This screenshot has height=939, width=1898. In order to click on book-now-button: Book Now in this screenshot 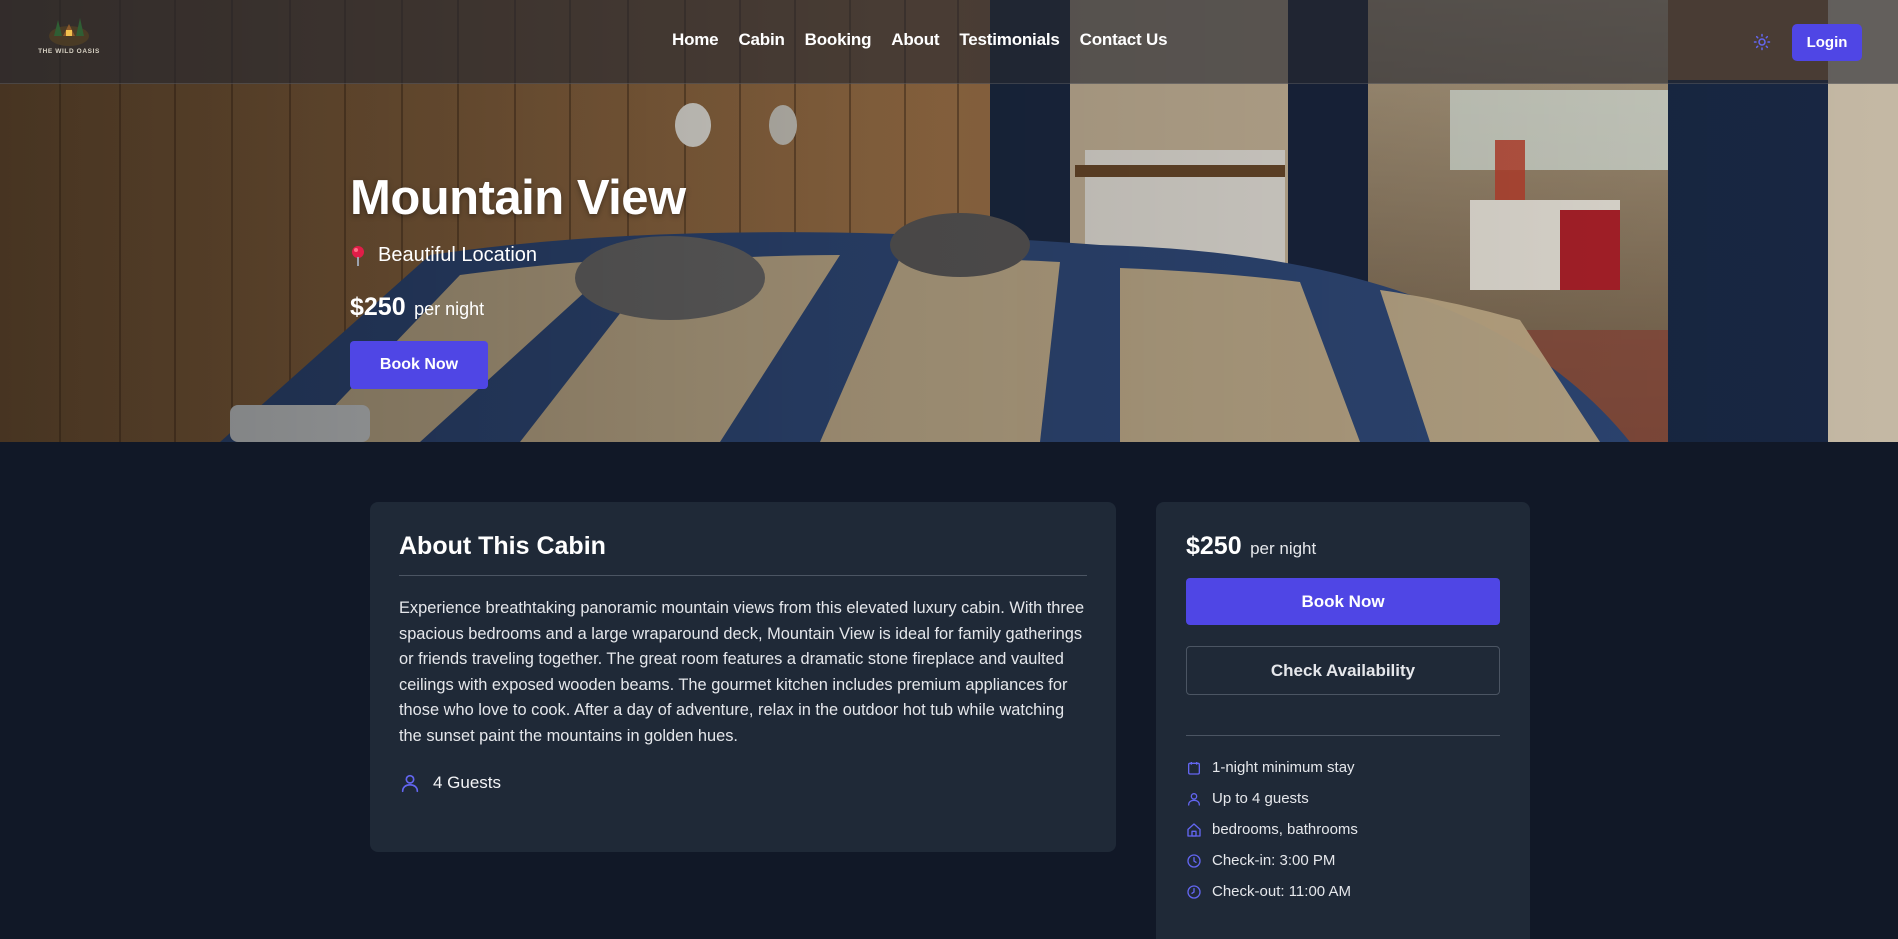, I will do `click(1343, 601)`.